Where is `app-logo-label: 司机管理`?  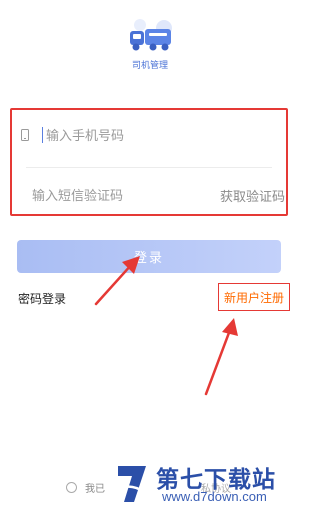
app-logo-label: 司机管理 is located at coordinates (149, 65).